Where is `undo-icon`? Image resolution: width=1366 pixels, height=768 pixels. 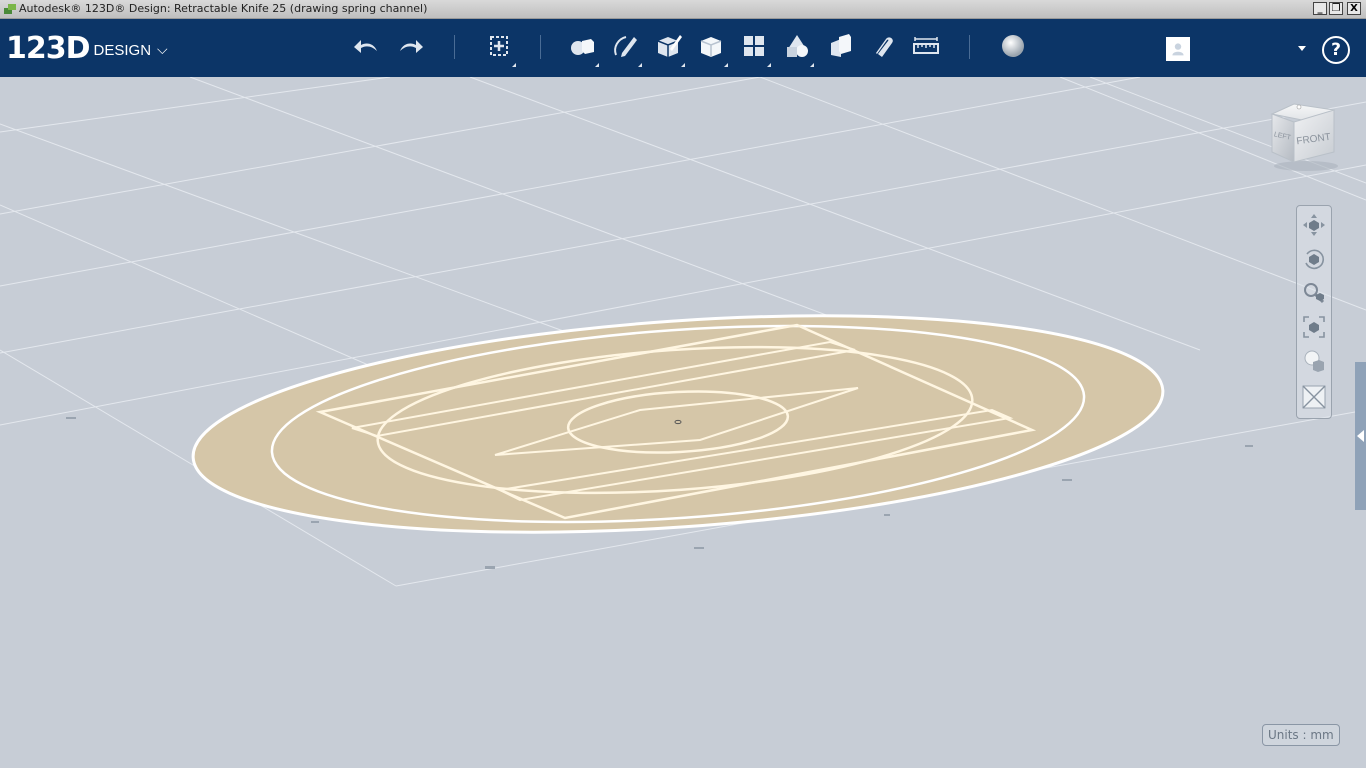 undo-icon is located at coordinates (365, 46).